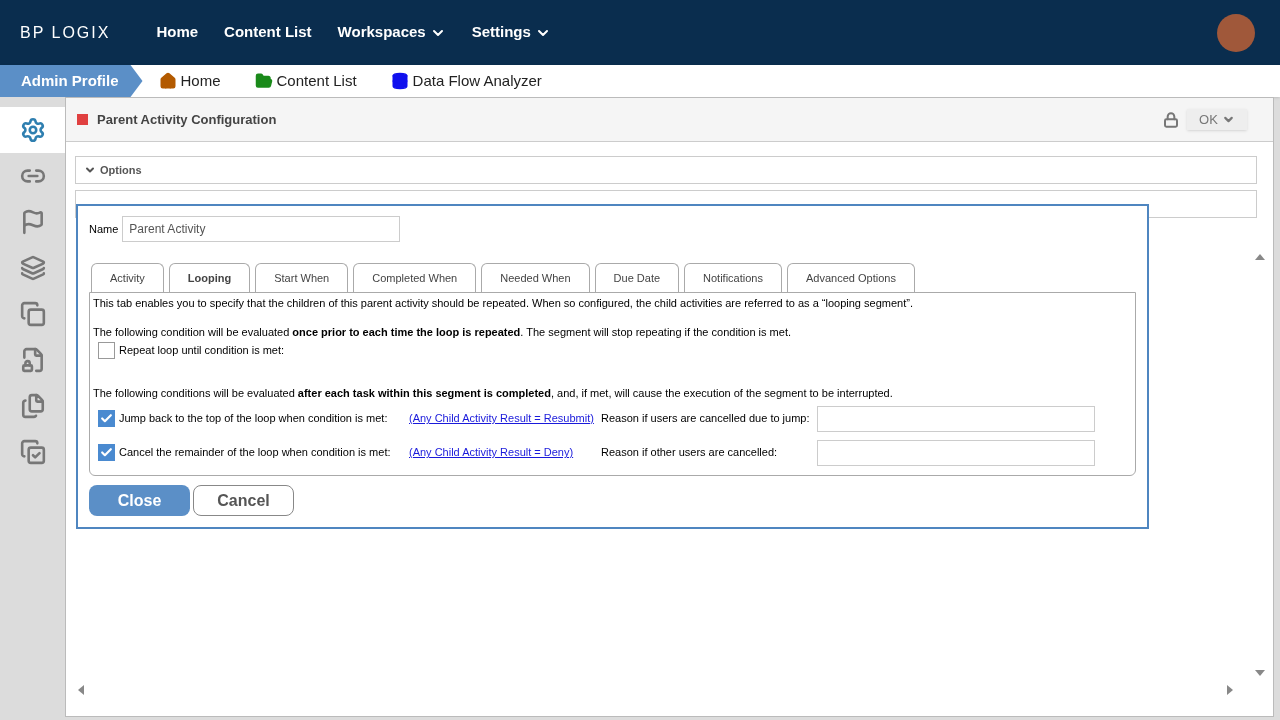  Describe the element at coordinates (442, 332) in the screenshot. I see `condition-note: The following condition will be evaluated once prior to each time the loop is repeated. The segment will stop repeating if the condition is met.` at that location.